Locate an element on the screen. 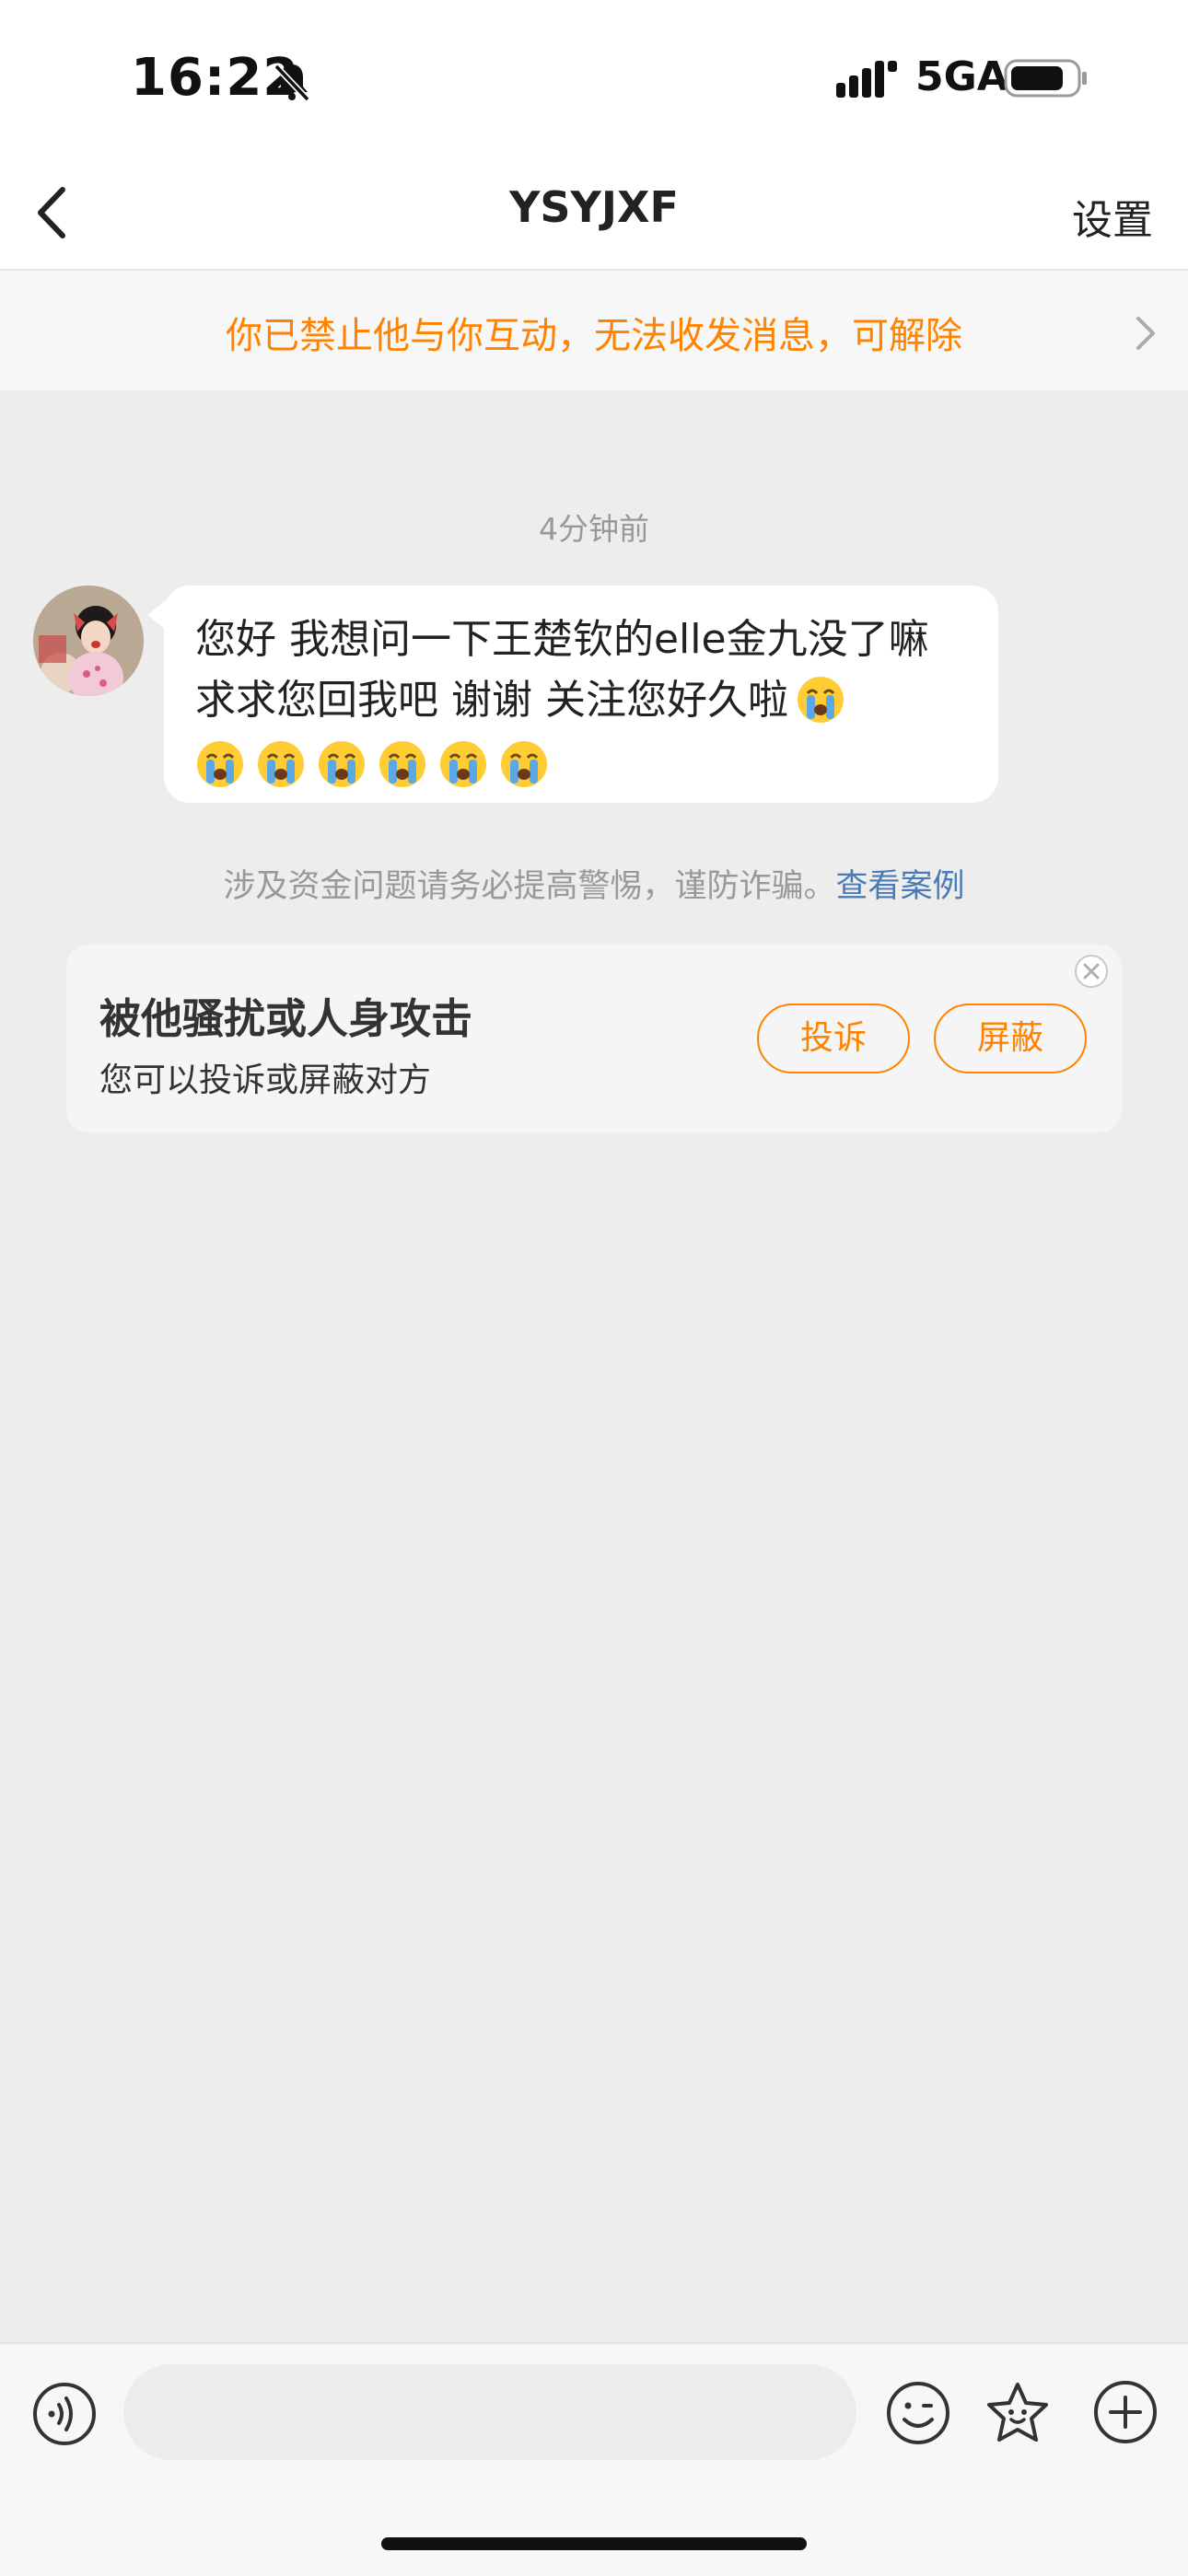  harassment-card-title: 被他骚扰或人身攻击 is located at coordinates (286, 1018).